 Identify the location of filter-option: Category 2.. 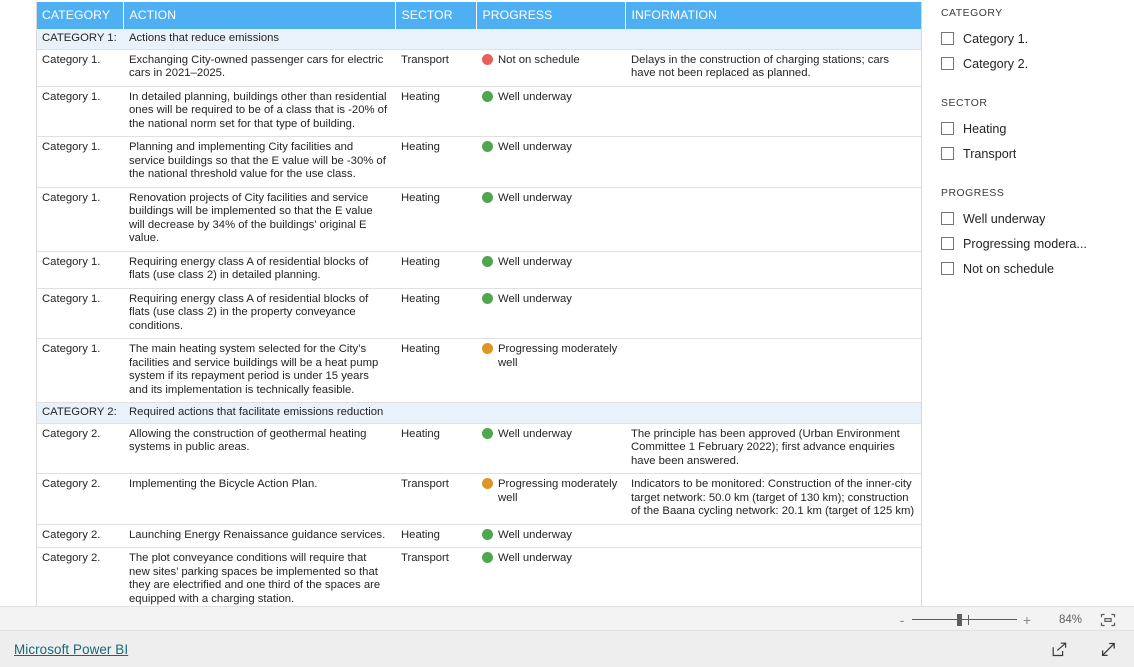
(1036, 63).